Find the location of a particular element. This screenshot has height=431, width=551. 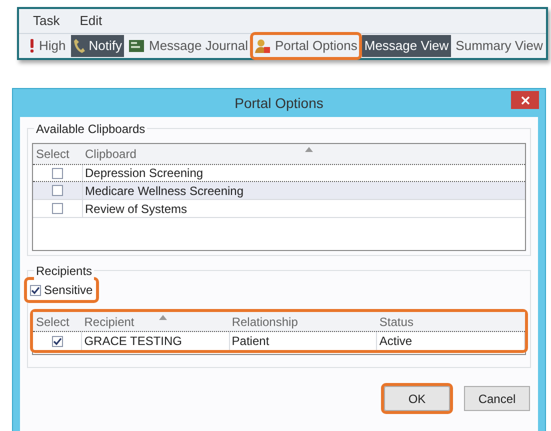

column-header: Status is located at coordinates (396, 321).